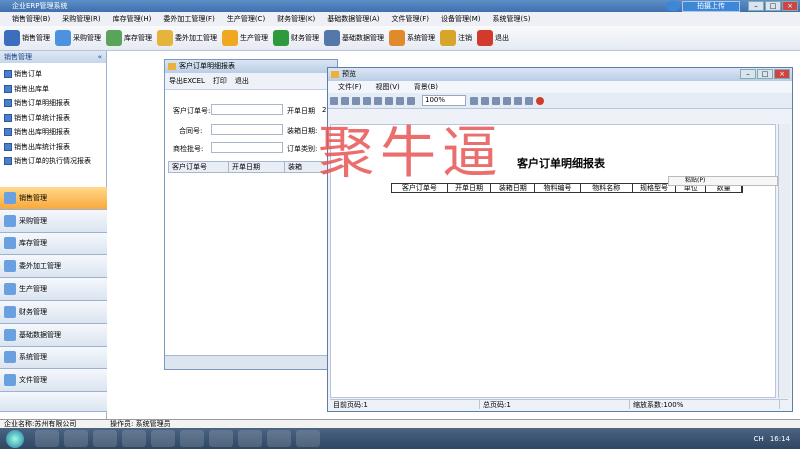 Image resolution: width=800 pixels, height=449 pixels. What do you see at coordinates (296, 19) in the screenshot?
I see `menu-item-5: 财务管理(K)` at bounding box center [296, 19].